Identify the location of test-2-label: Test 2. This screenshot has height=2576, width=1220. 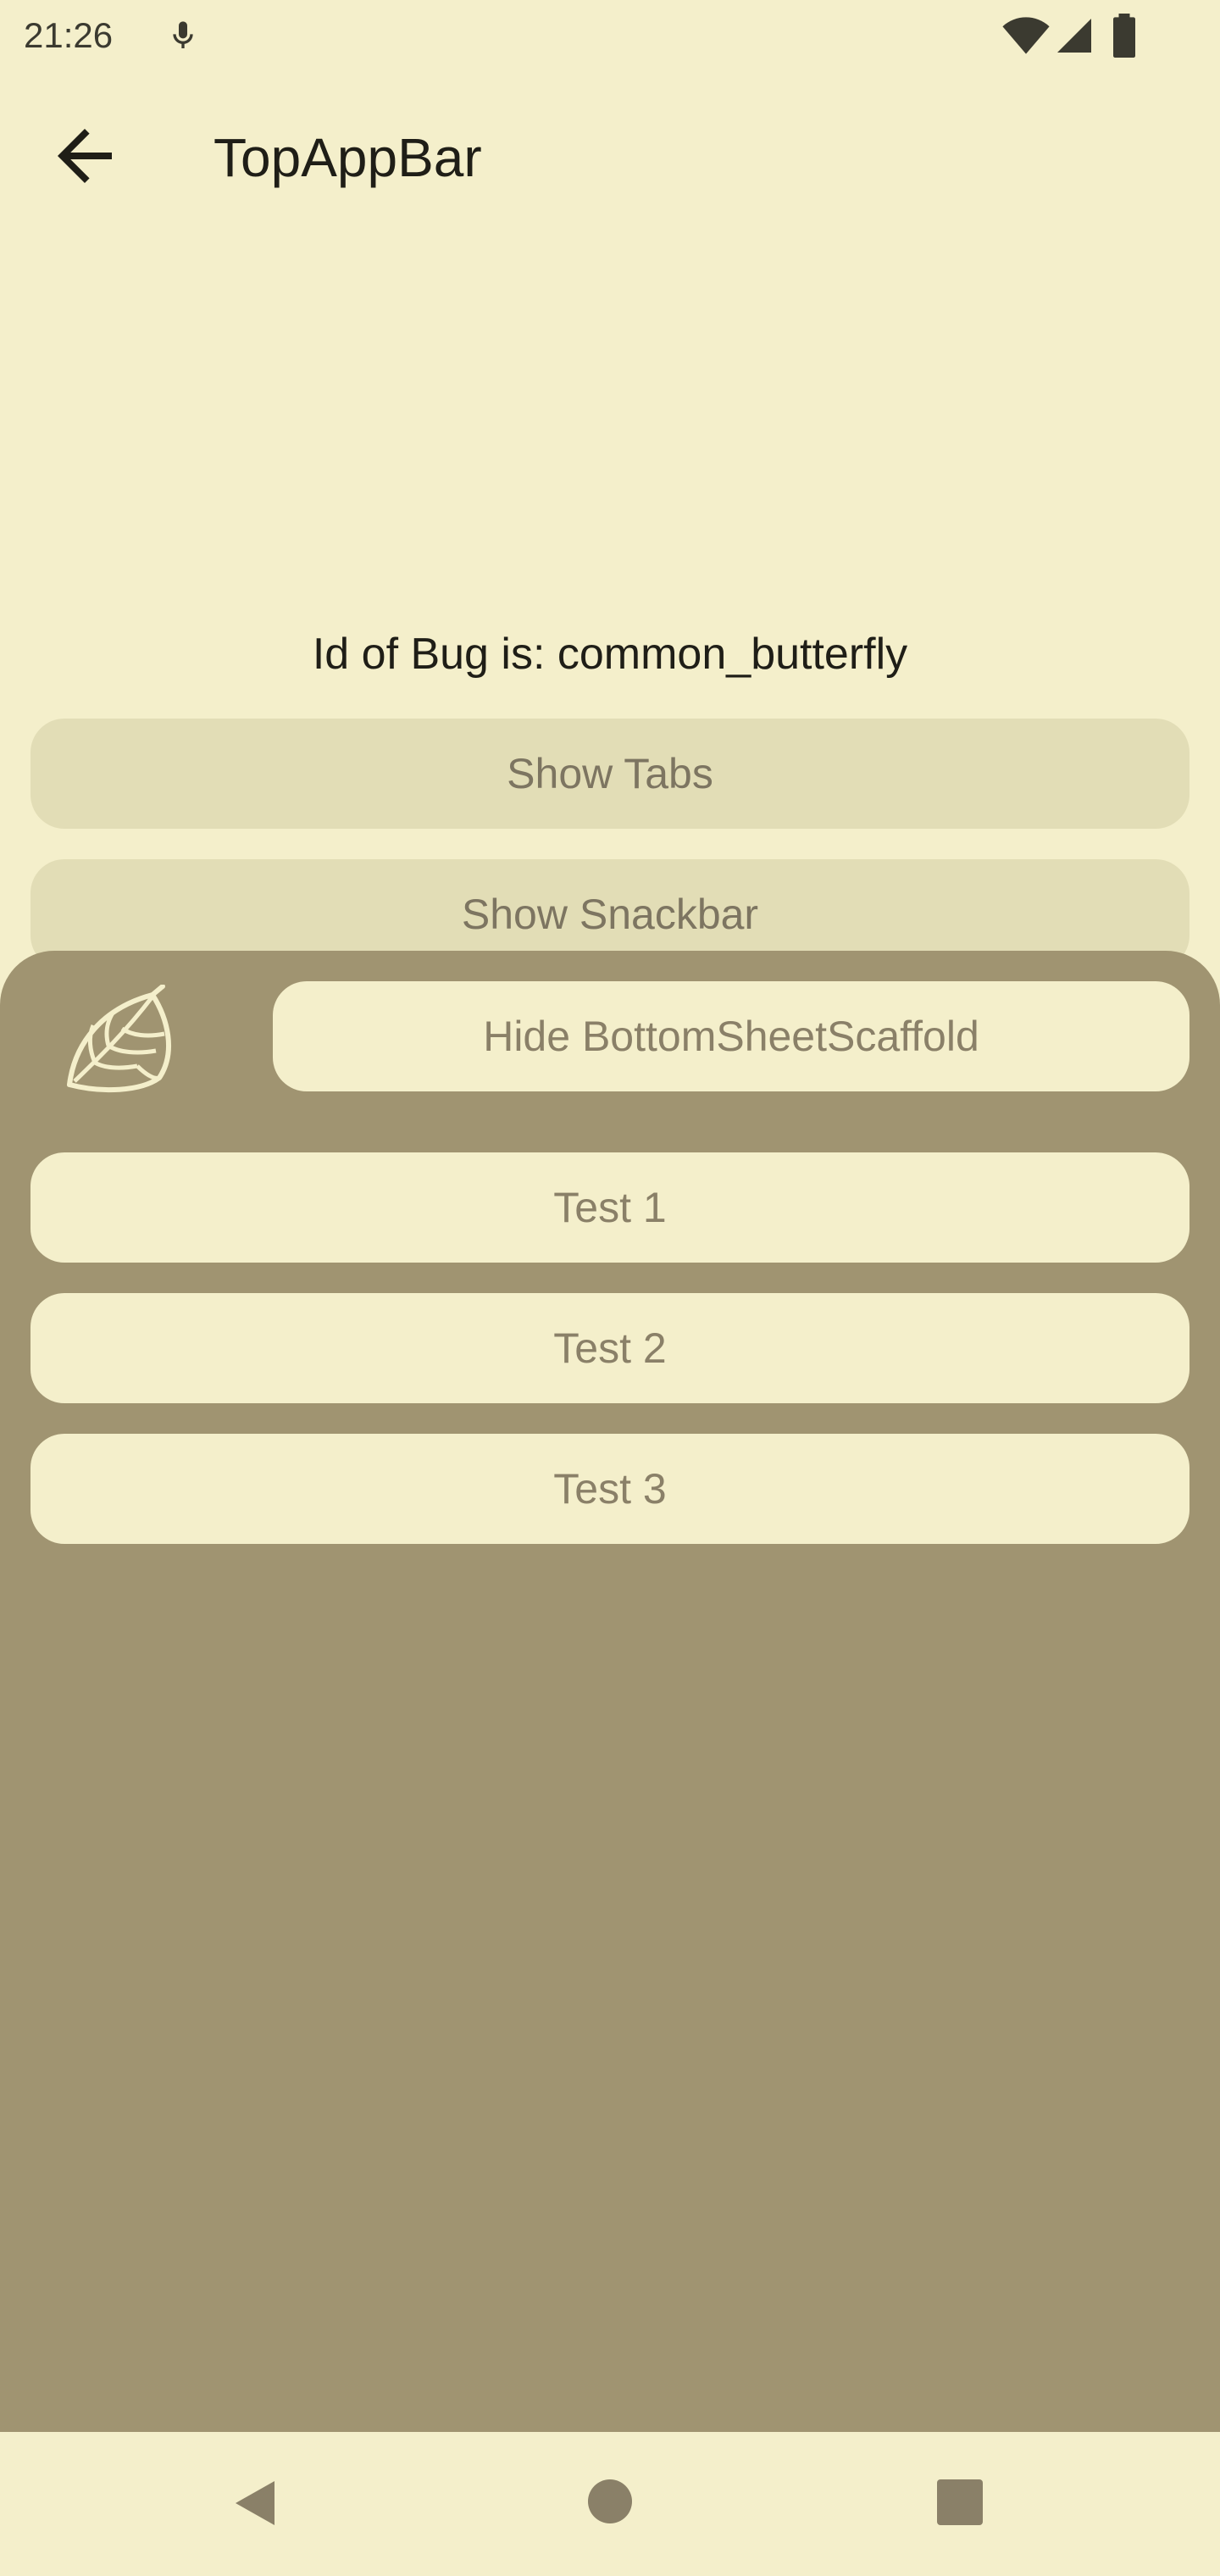
(610, 1348).